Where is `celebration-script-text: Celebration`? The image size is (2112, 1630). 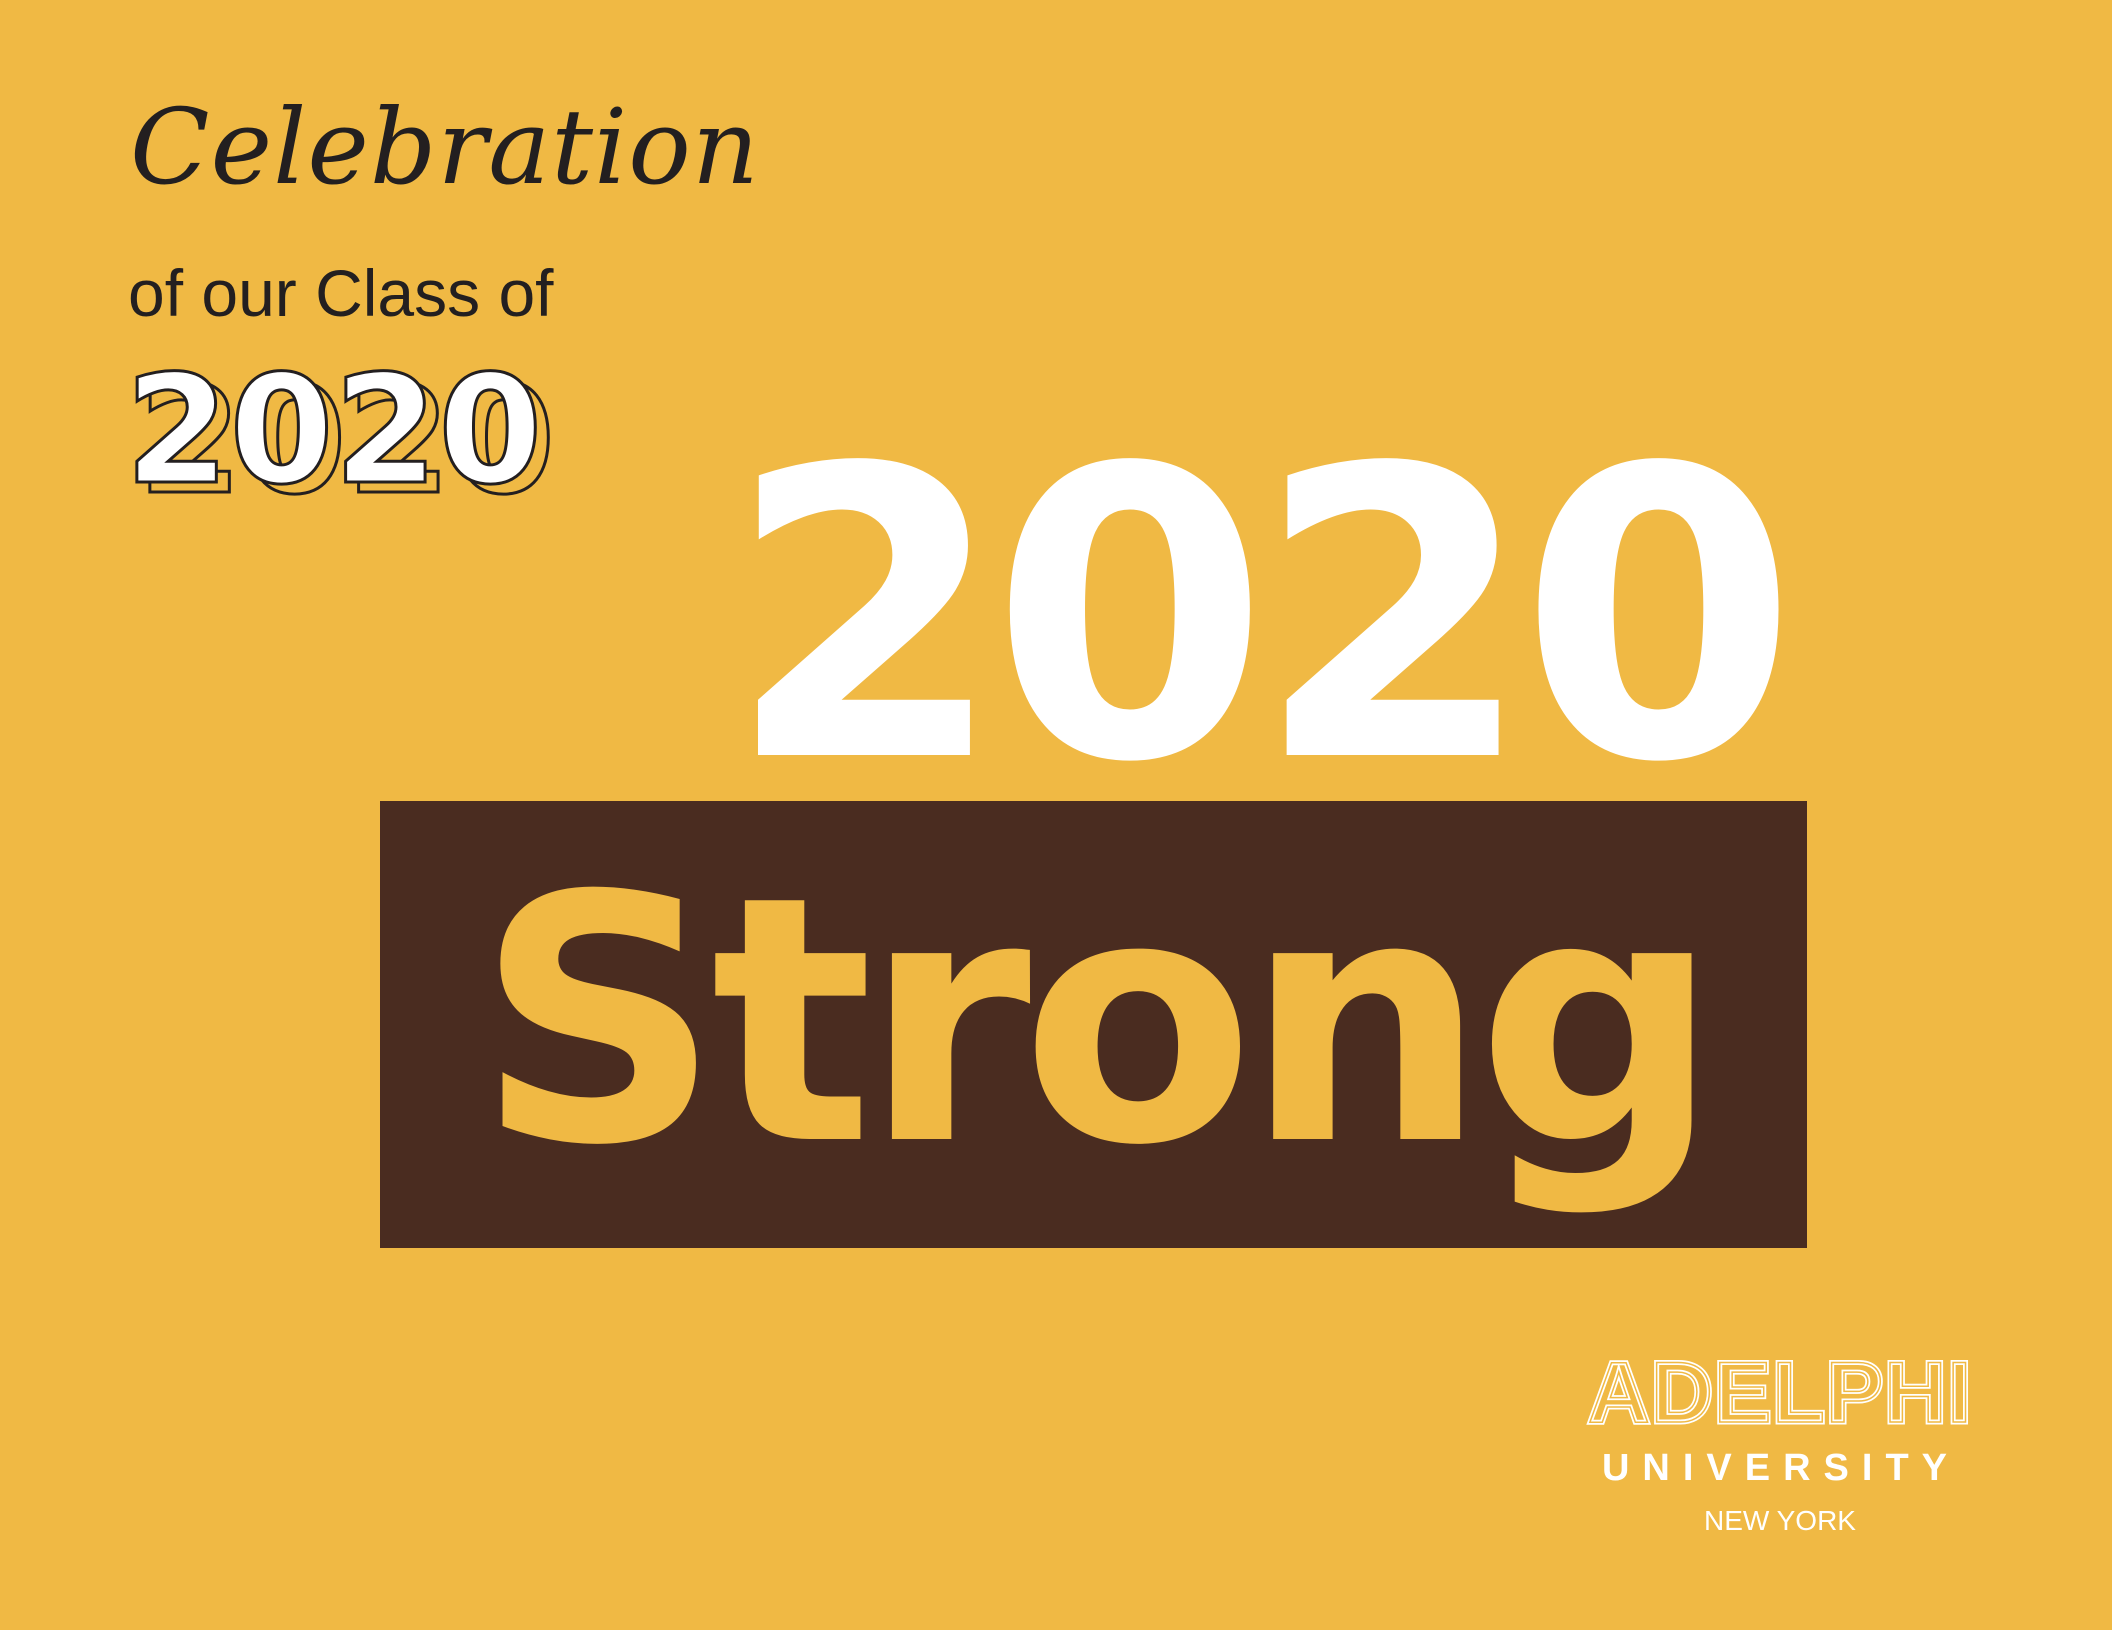 celebration-script-text: Celebration is located at coordinates (445, 147).